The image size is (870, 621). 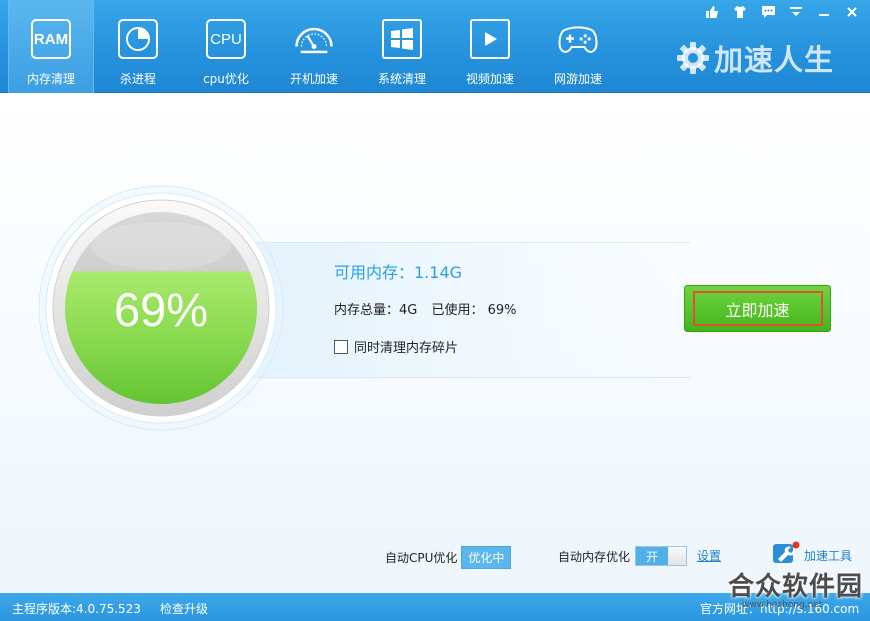 I want to click on auto-mem-label: 自动内存优化, so click(x=594, y=556).